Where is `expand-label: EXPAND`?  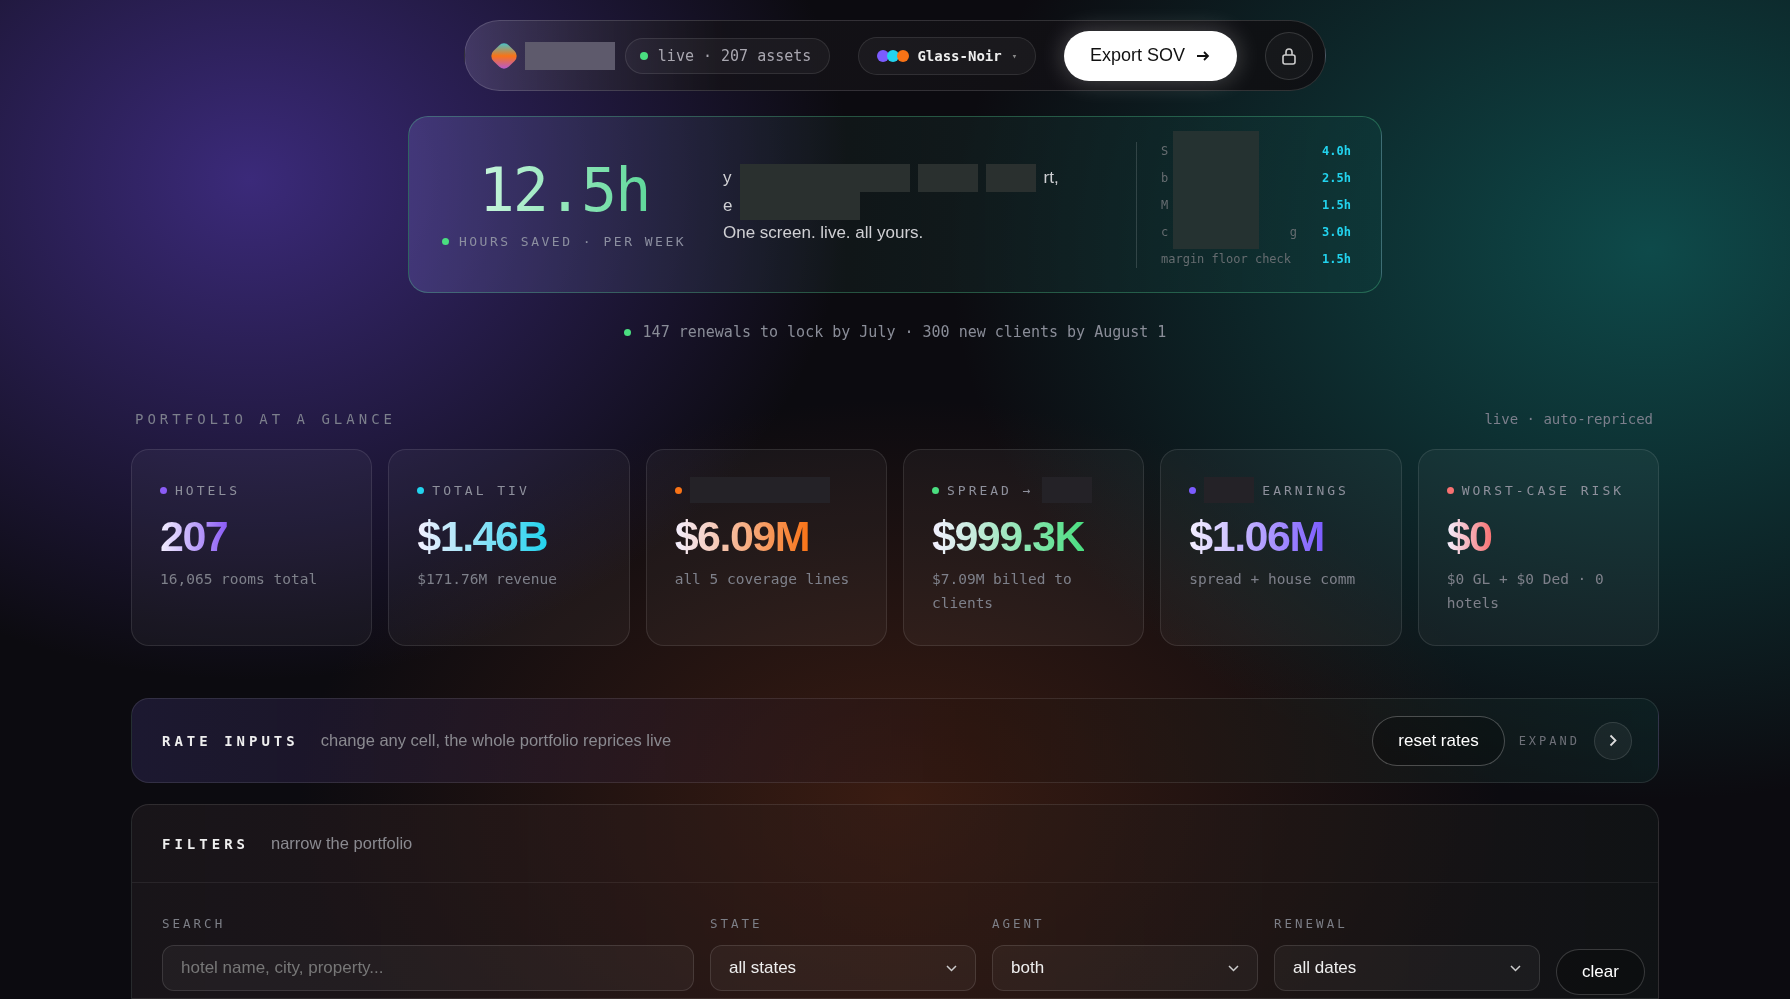
expand-label: EXPAND is located at coordinates (1549, 740).